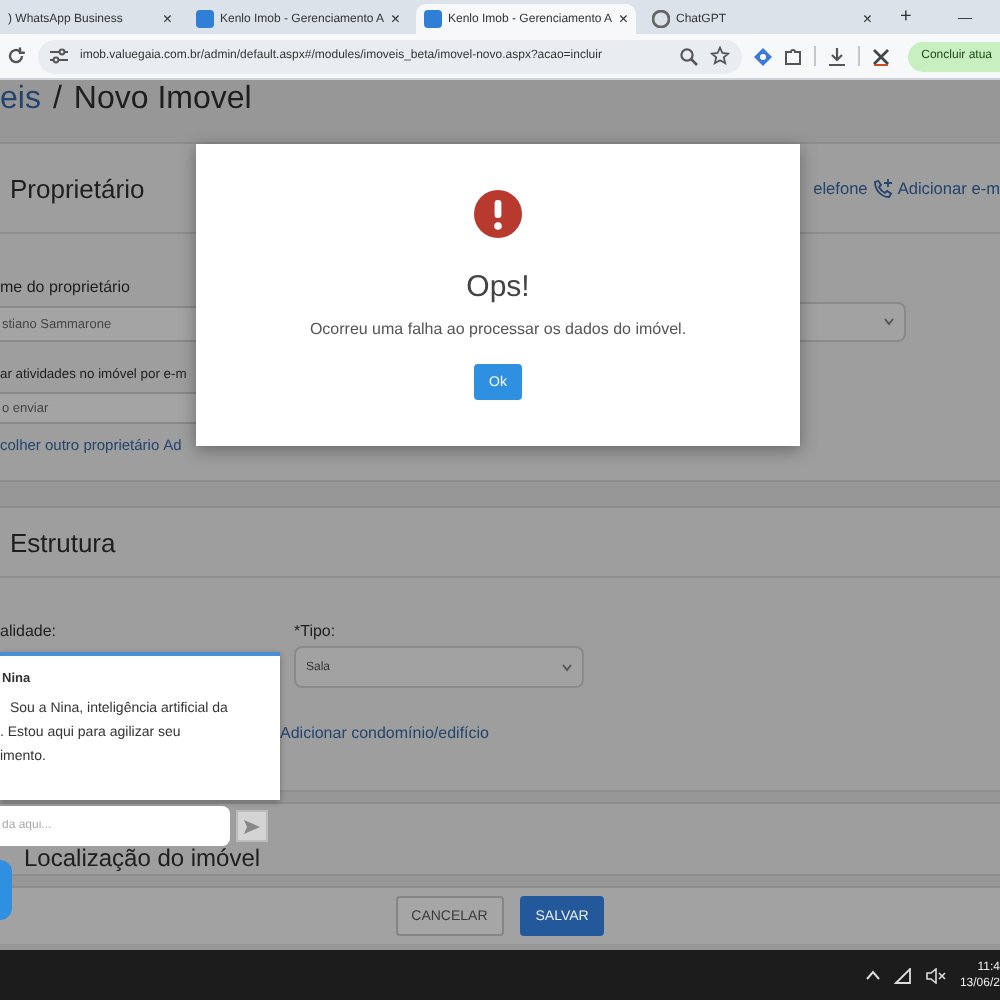 The width and height of the screenshot is (1000, 1000). I want to click on new-tab-button: +, so click(906, 17).